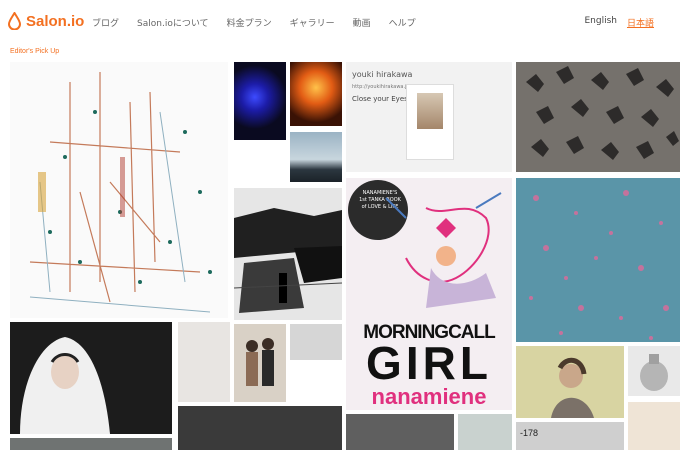 This screenshot has width=690, height=450. I want to click on vintage-photo-image, so click(430, 111).